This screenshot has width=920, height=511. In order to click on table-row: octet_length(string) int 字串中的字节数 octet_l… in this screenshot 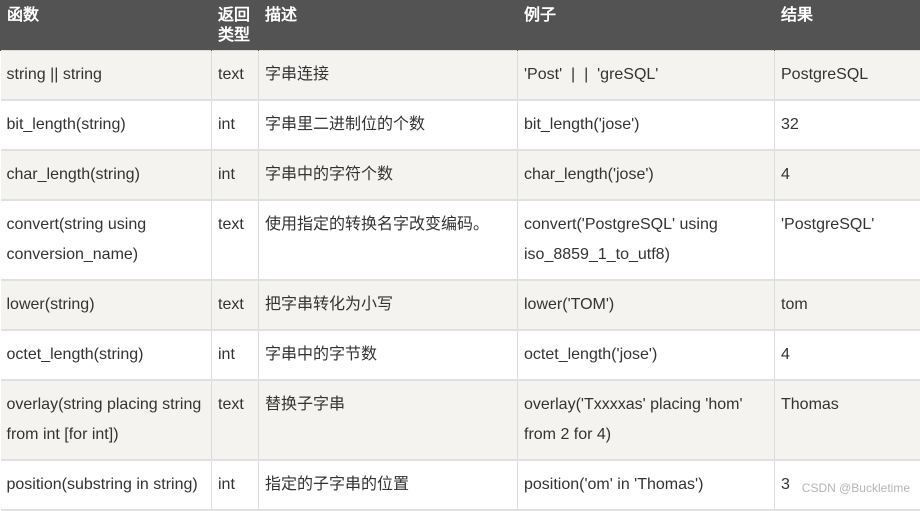, I will do `click(460, 355)`.